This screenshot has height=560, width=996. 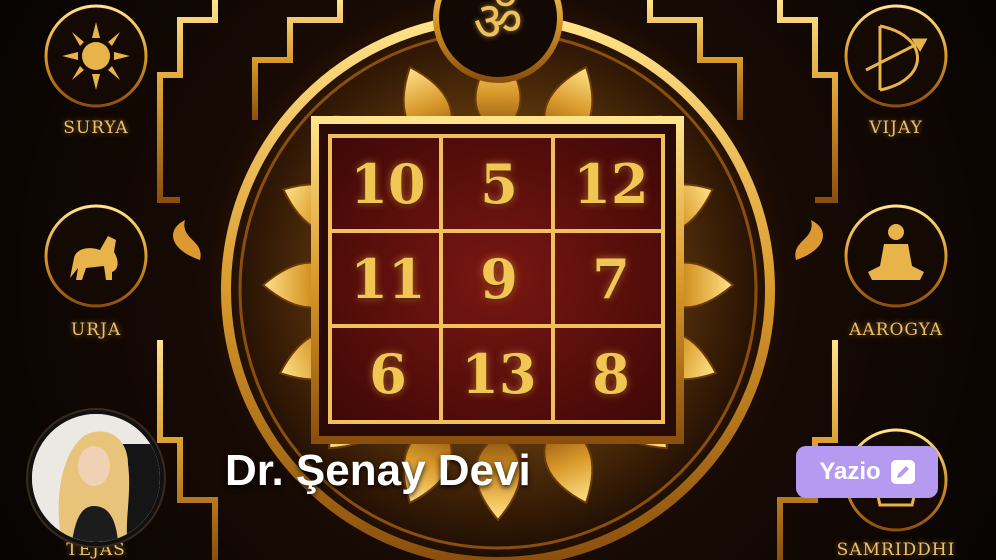 What do you see at coordinates (96, 56) in the screenshot?
I see `sun-icon` at bounding box center [96, 56].